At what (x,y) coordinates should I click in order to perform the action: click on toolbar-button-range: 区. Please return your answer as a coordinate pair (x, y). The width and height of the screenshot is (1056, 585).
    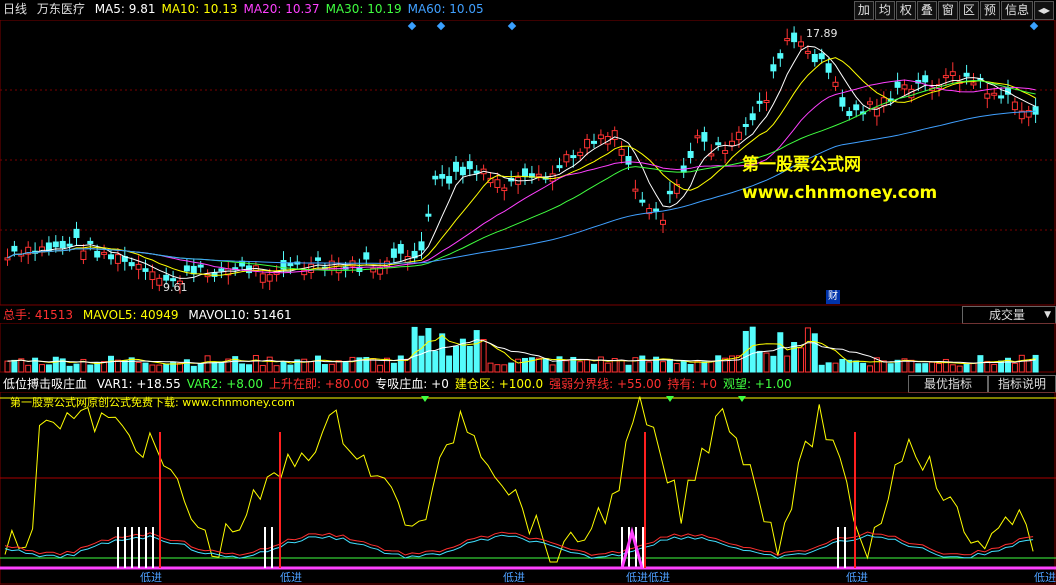
    Looking at the image, I should click on (968, 10).